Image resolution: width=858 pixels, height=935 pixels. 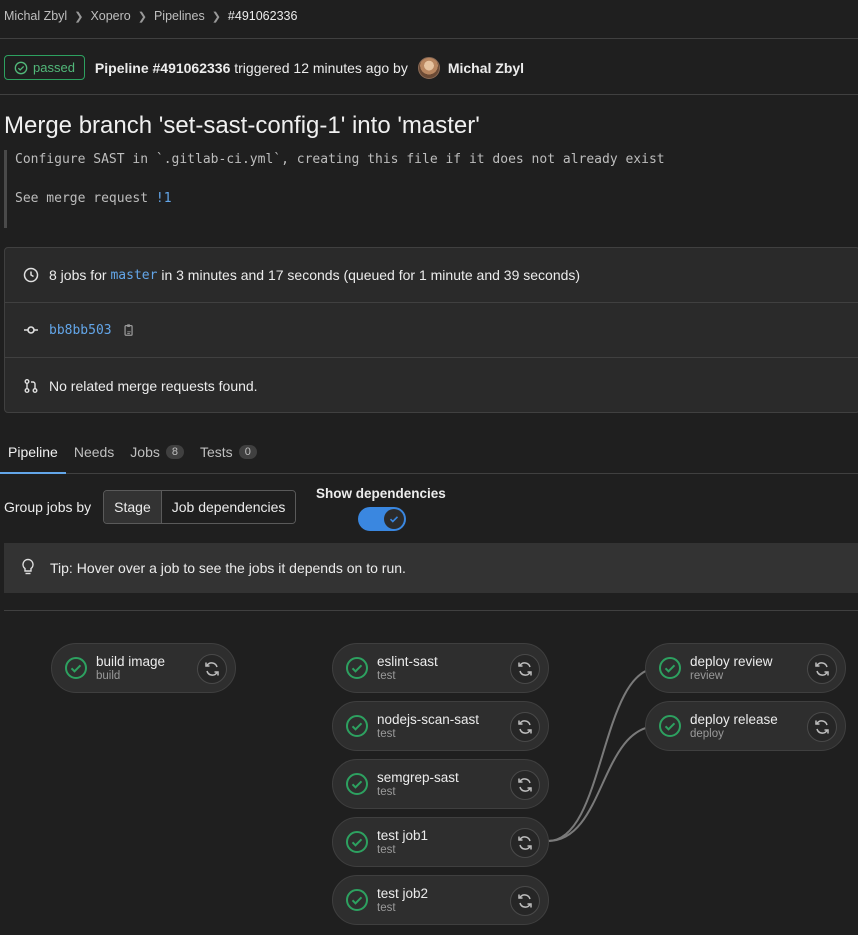 I want to click on lightbulb-icon, so click(x=28, y=568).